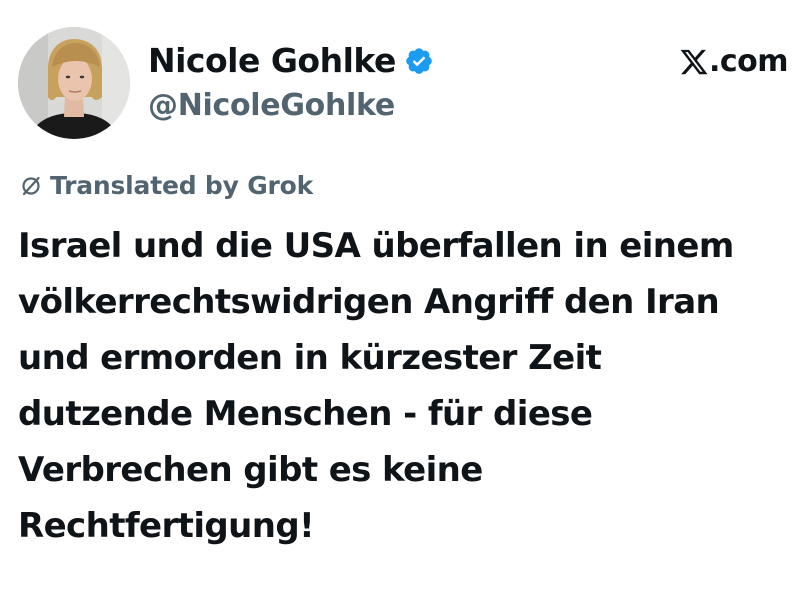  What do you see at coordinates (694, 62) in the screenshot?
I see `x-logo-icon` at bounding box center [694, 62].